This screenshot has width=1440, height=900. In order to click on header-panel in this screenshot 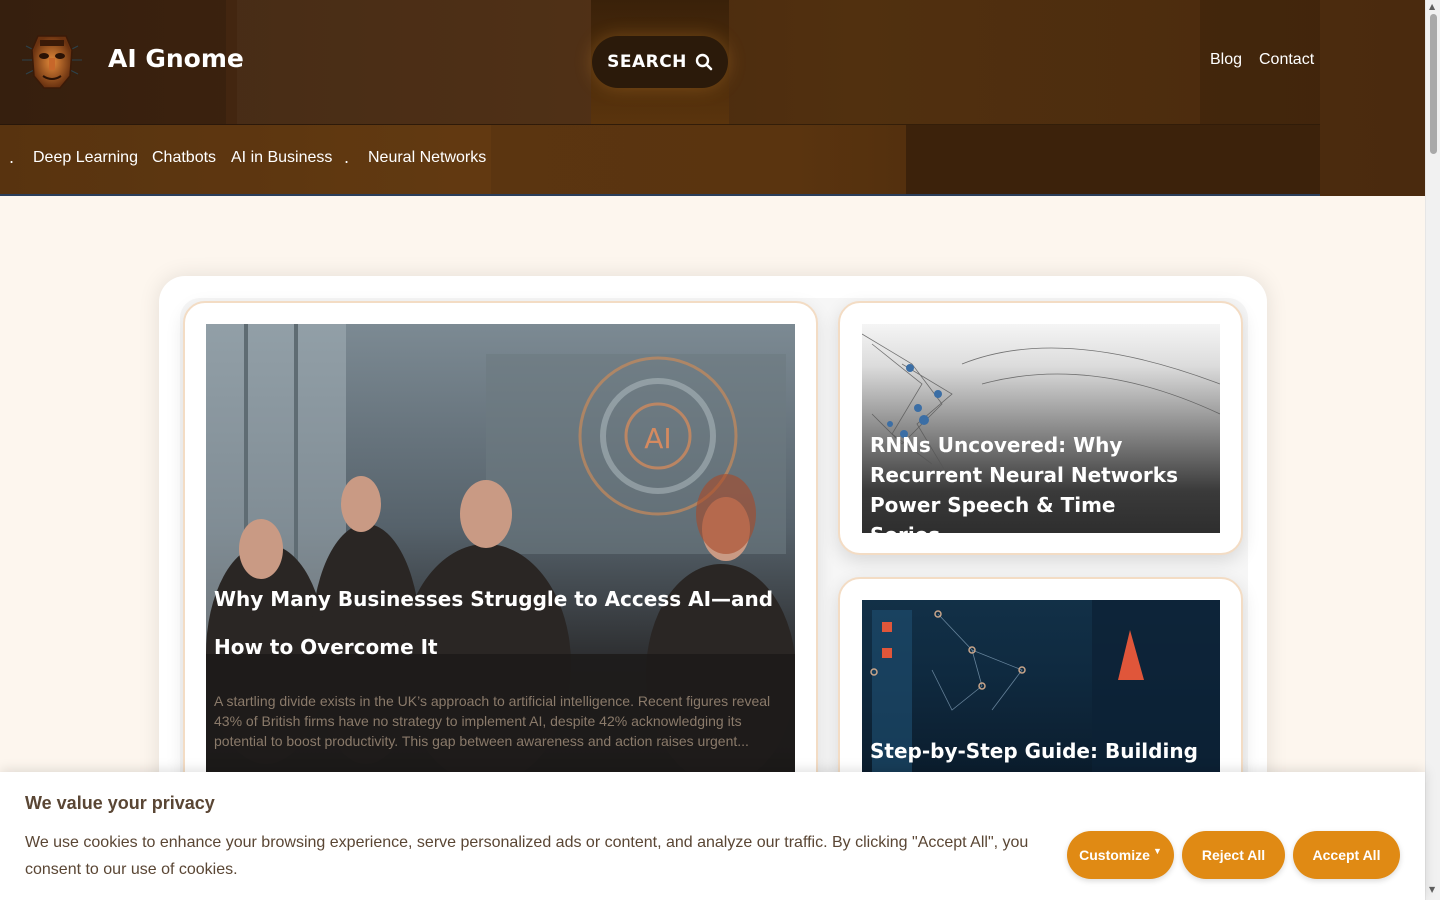, I will do `click(414, 62)`.